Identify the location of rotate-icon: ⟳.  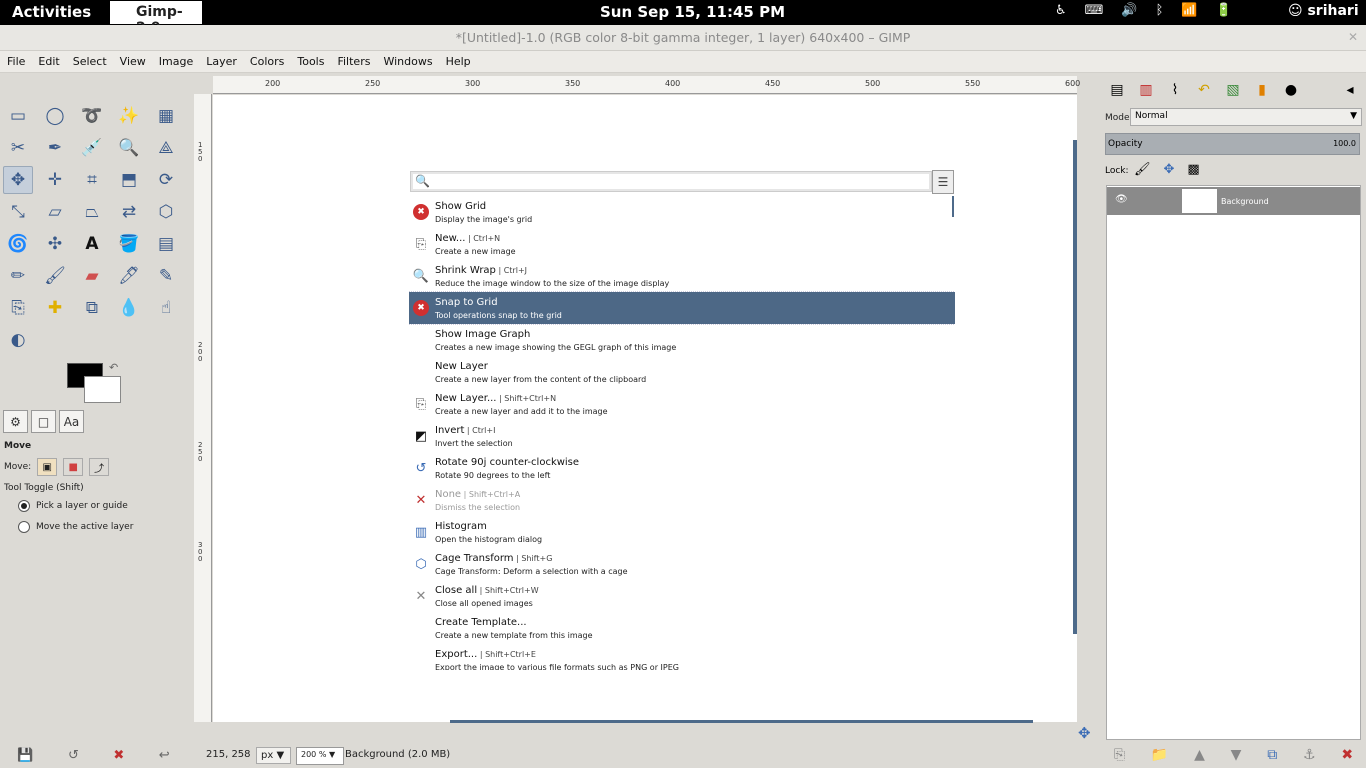
(166, 180).